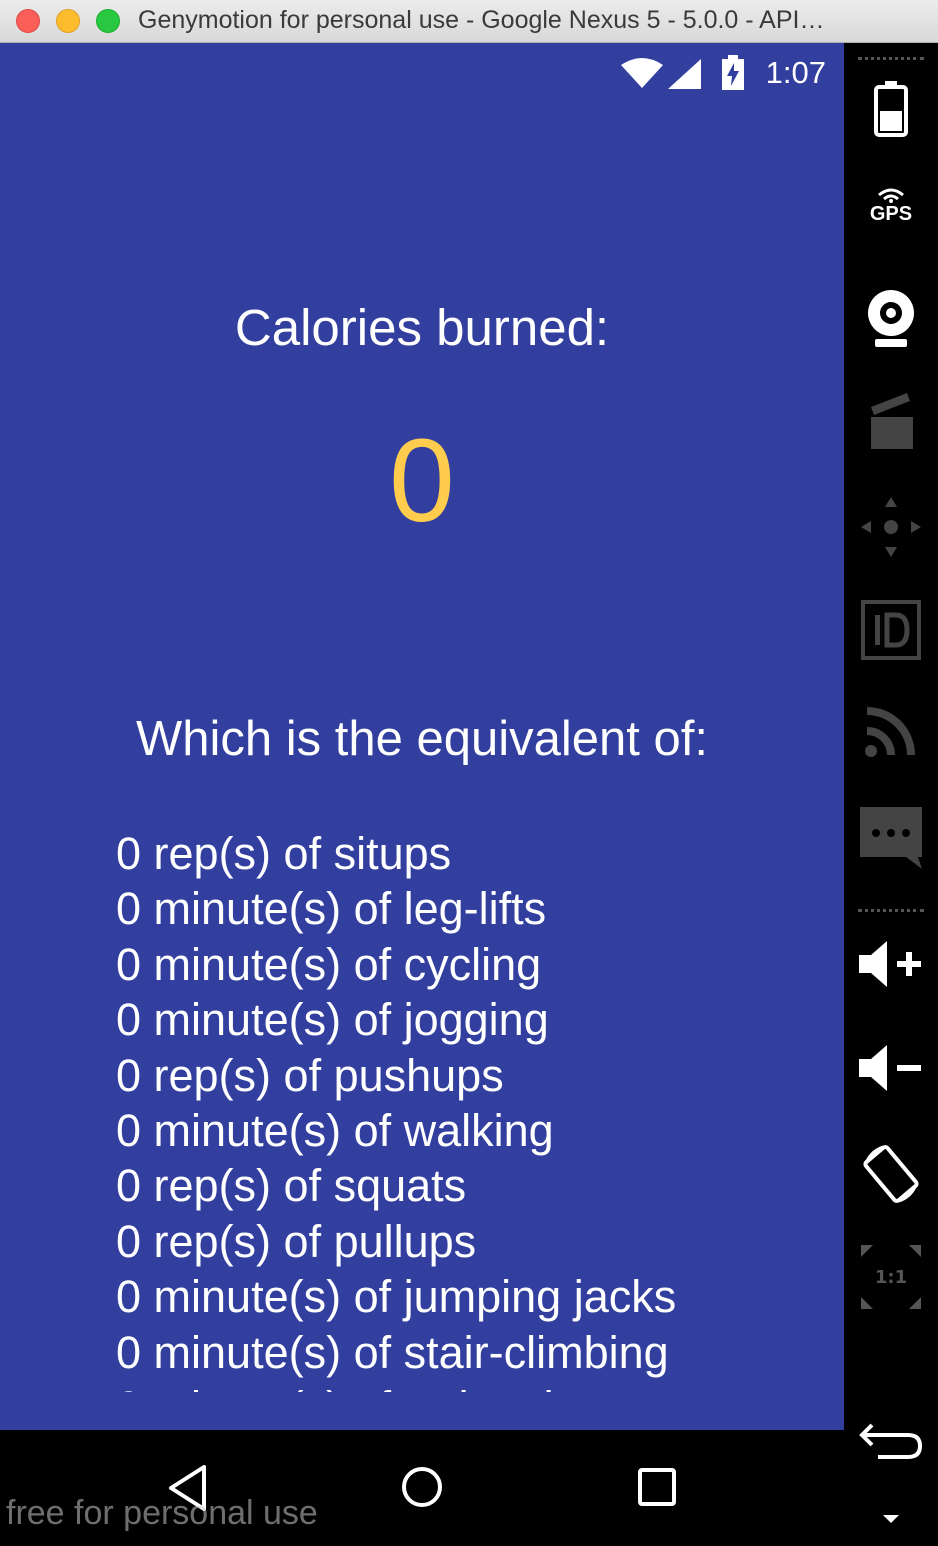 Image resolution: width=938 pixels, height=1546 pixels. Describe the element at coordinates (162, 1513) in the screenshot. I see `watermark-text: free for personal use` at that location.